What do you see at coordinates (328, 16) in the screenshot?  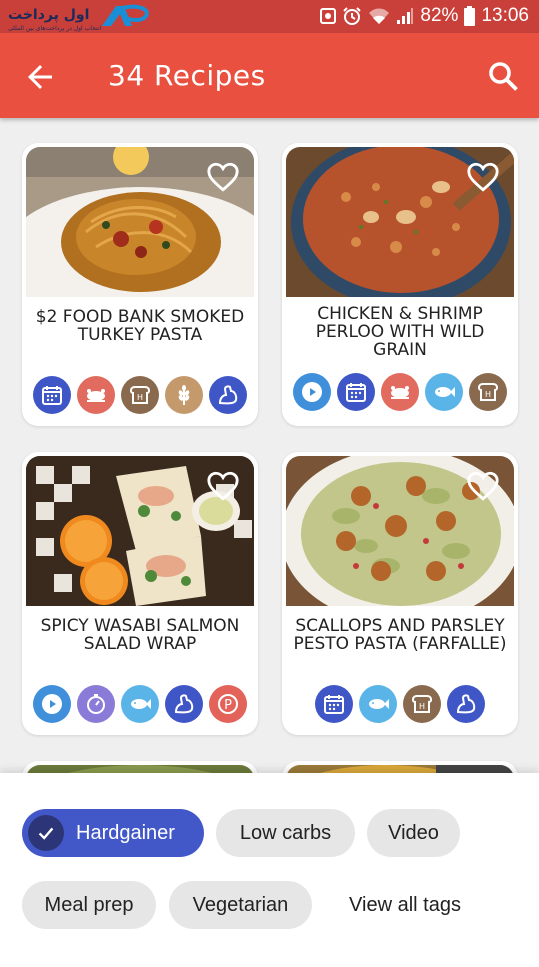 I see `notification-icon` at bounding box center [328, 16].